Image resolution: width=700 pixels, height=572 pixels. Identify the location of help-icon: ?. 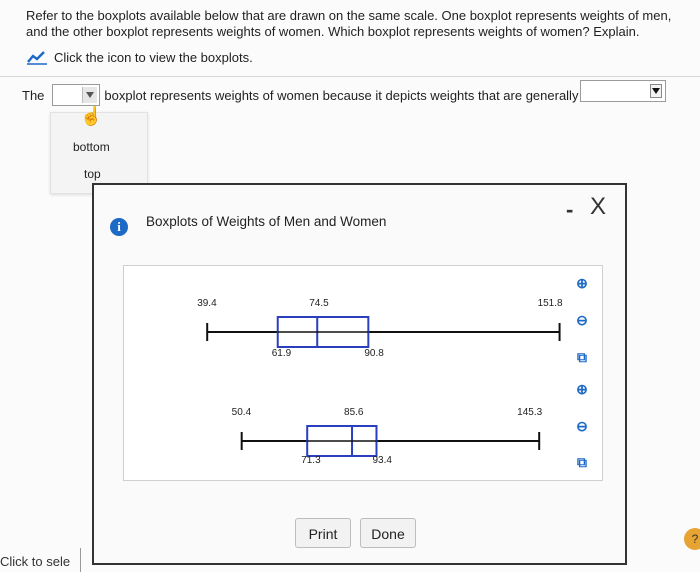
(692, 539).